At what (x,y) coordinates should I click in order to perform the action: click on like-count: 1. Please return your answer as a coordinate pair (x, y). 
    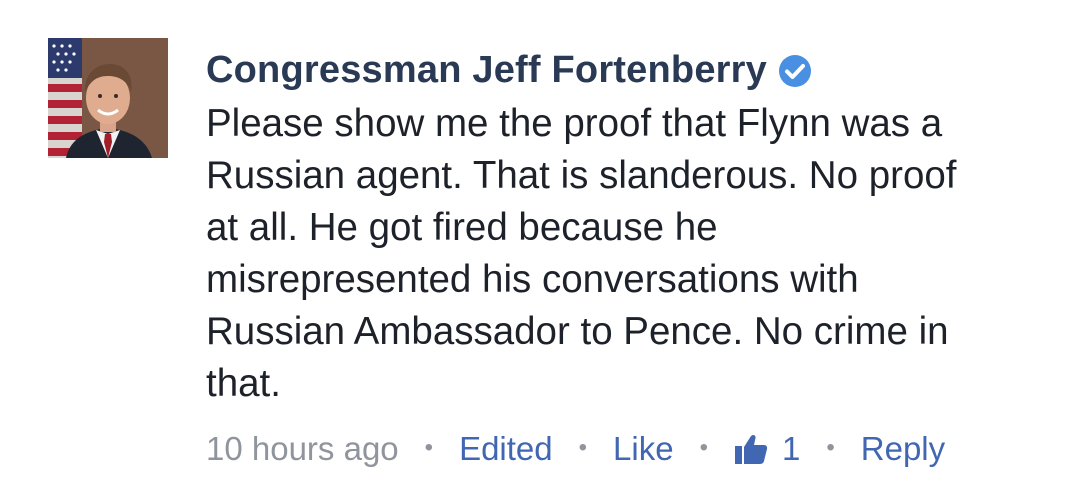
    Looking at the image, I should click on (791, 448).